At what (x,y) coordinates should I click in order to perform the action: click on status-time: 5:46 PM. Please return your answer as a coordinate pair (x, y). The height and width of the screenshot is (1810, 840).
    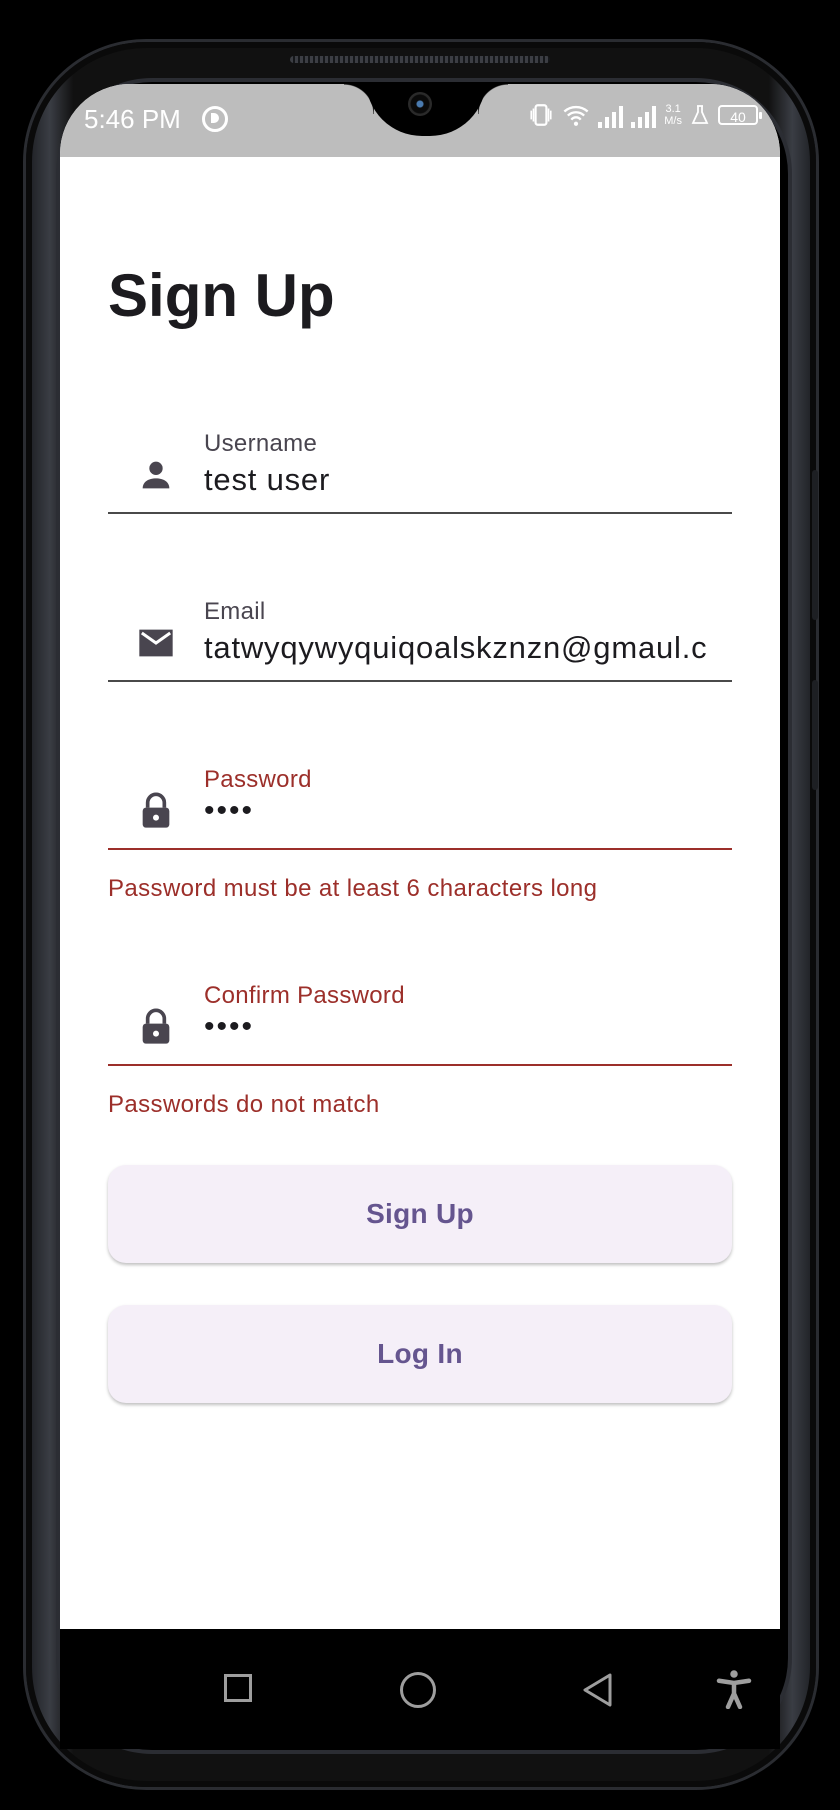
    Looking at the image, I should click on (132, 119).